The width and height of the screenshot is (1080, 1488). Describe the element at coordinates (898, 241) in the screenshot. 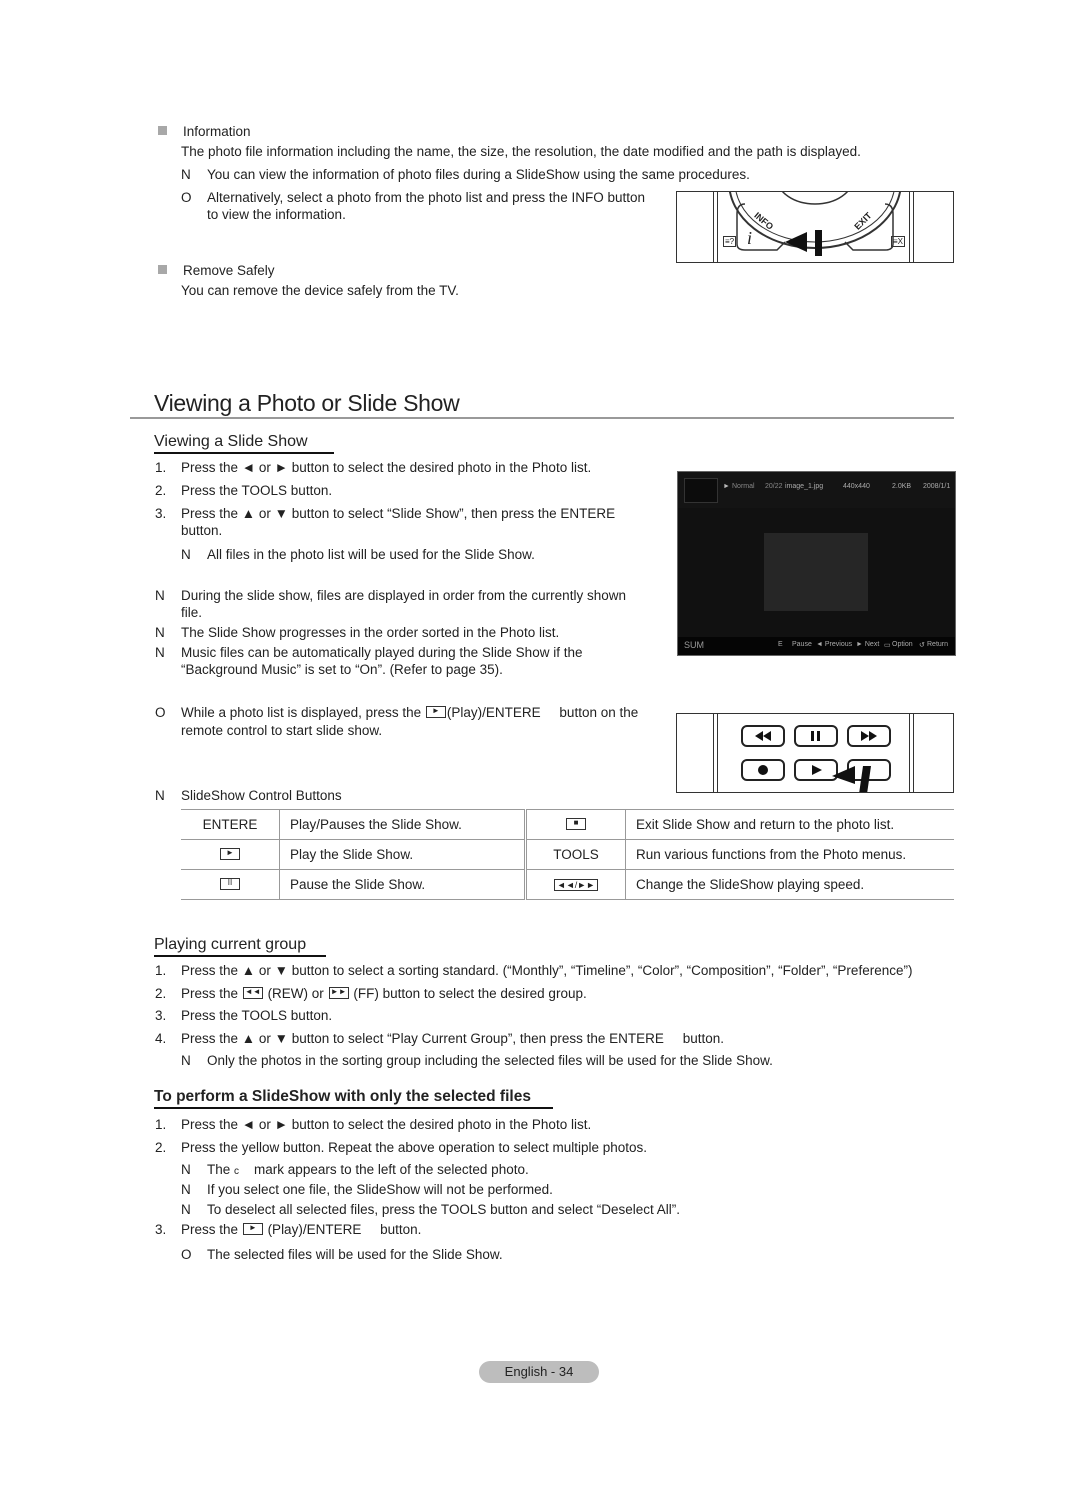

I see `exit-x-icon: ≡X` at that location.